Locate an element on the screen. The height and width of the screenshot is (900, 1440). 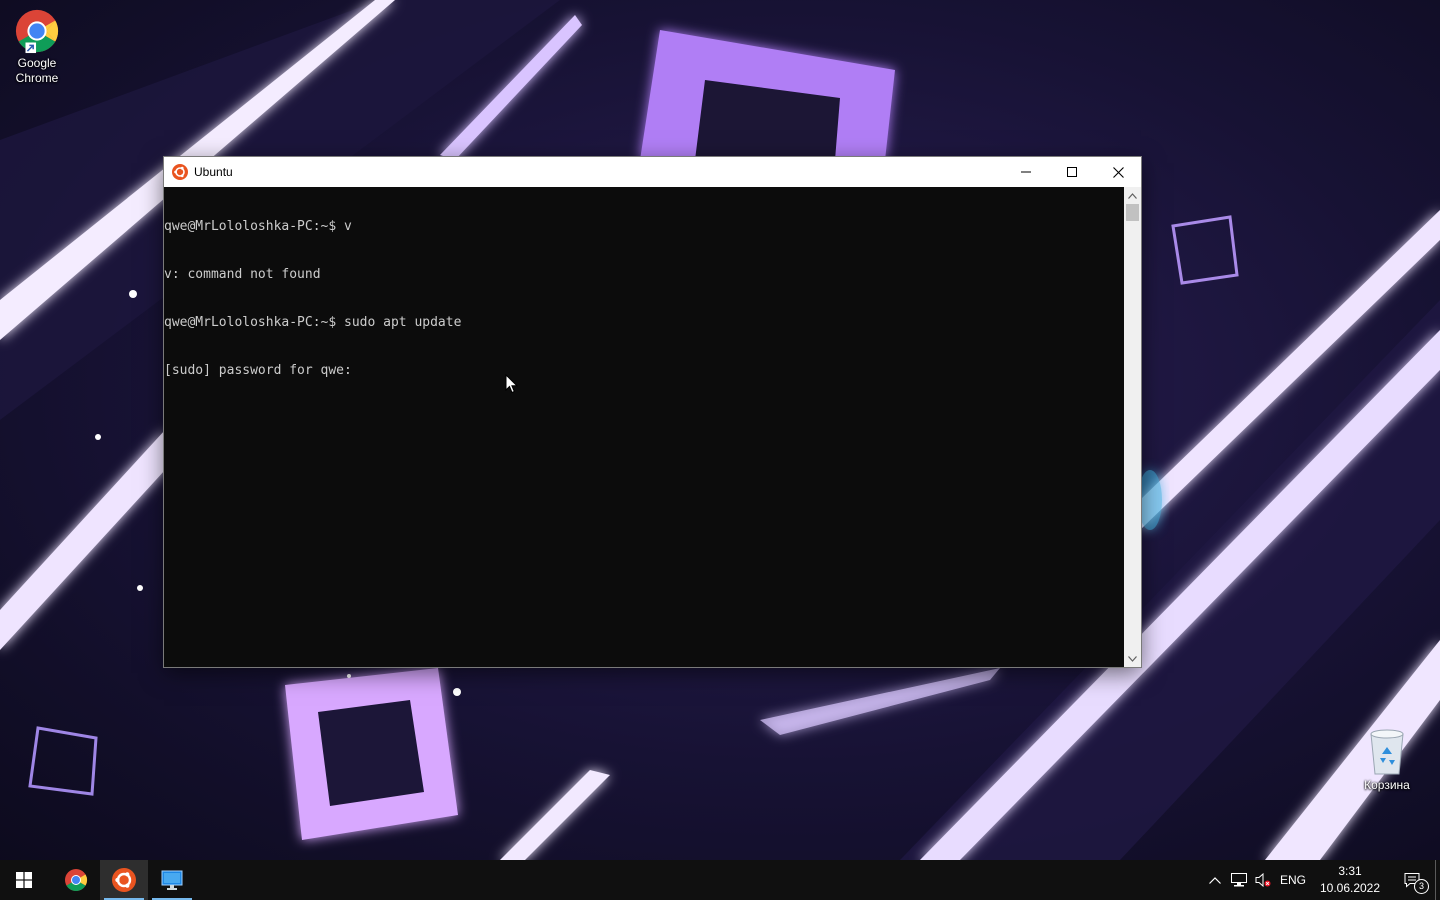
taskbar-ubuntu-button is located at coordinates (124, 880).